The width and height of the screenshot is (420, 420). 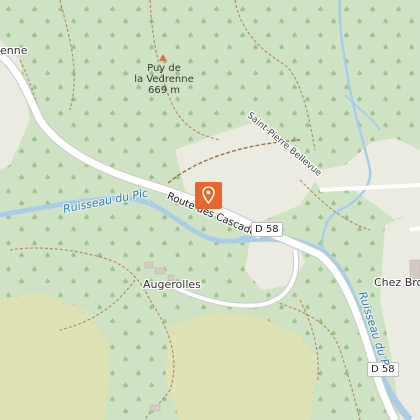 What do you see at coordinates (397, 282) in the screenshot?
I see `village-label-chez-bro: Chez Bro` at bounding box center [397, 282].